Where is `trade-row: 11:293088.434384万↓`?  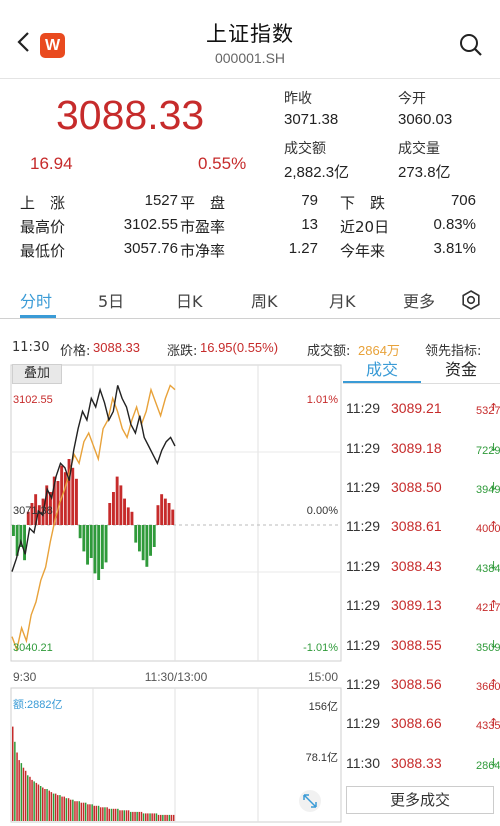
trade-row: 11:293088.434384万↓ is located at coordinates (423, 568).